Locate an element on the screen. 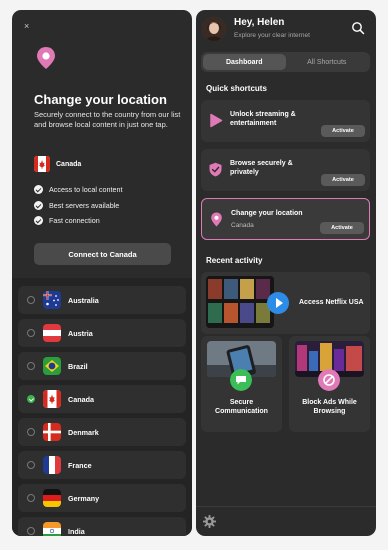  feature-item: Access to local content is located at coordinates (78, 189).